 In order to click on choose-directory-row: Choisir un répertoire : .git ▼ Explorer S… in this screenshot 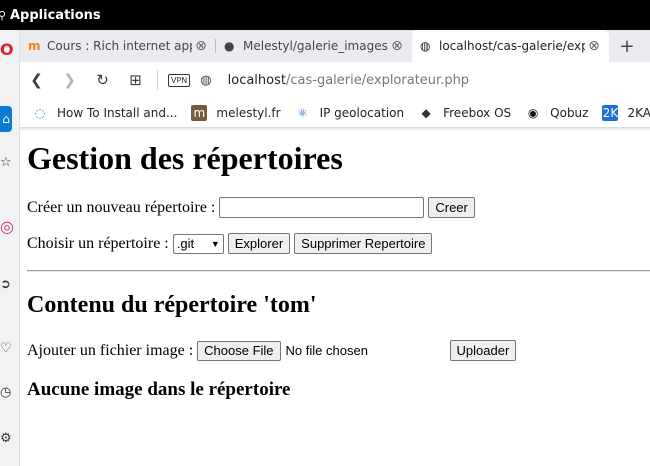, I will do `click(230, 243)`.